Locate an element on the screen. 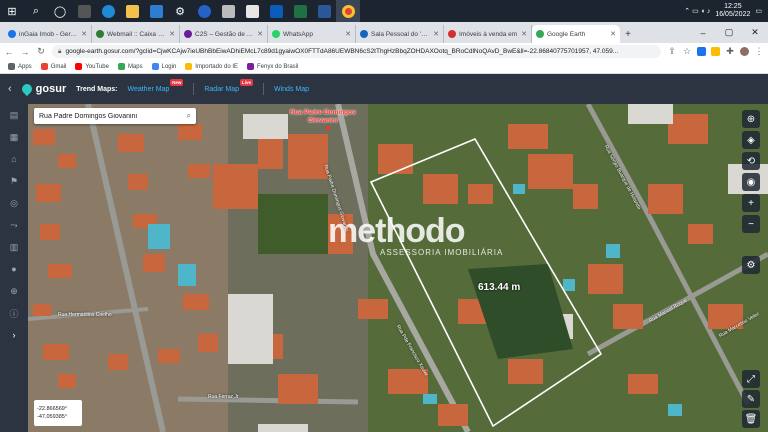 This screenshot has width=768, height=432. browser-tab-active: Google Earth ✕ is located at coordinates (576, 34).